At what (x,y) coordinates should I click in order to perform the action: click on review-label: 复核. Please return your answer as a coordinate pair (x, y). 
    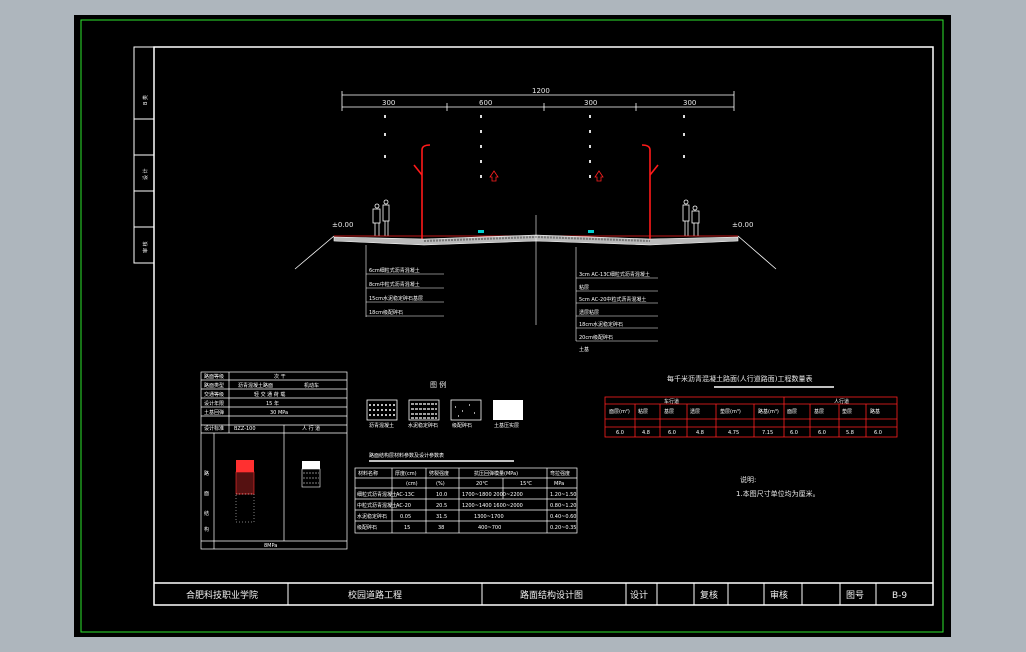
    Looking at the image, I should click on (709, 595).